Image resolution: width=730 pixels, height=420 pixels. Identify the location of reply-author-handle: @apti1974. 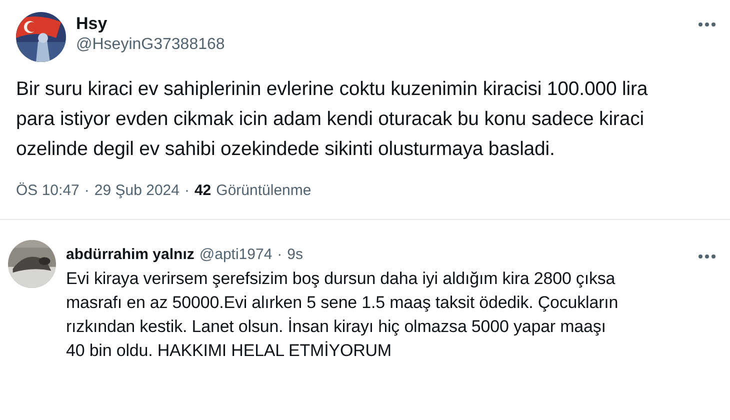
(235, 254).